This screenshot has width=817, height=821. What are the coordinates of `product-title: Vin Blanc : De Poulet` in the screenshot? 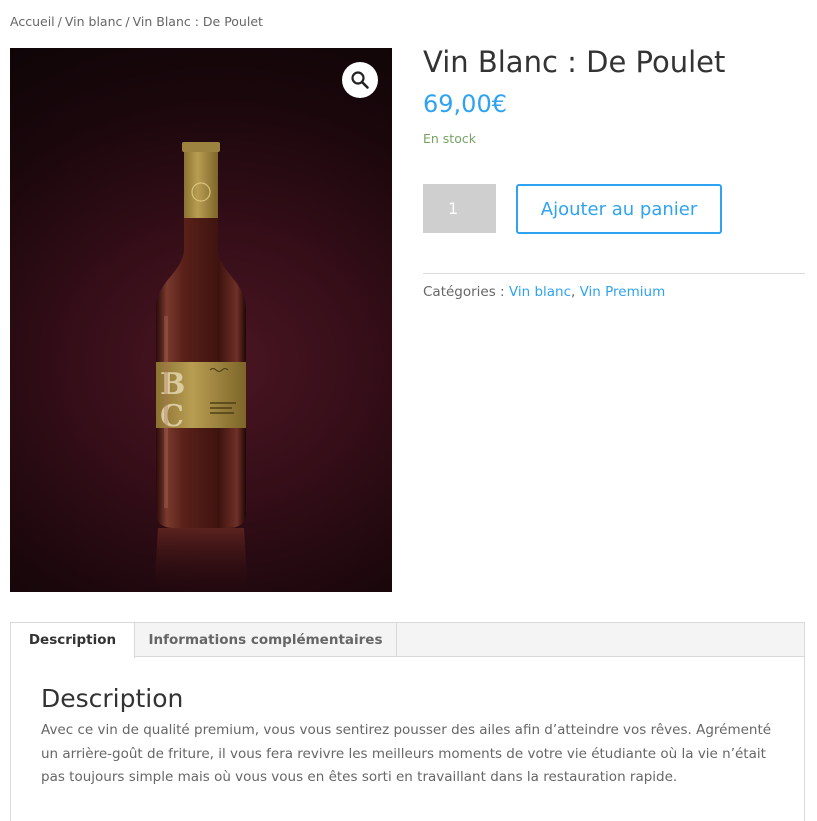 It's located at (574, 62).